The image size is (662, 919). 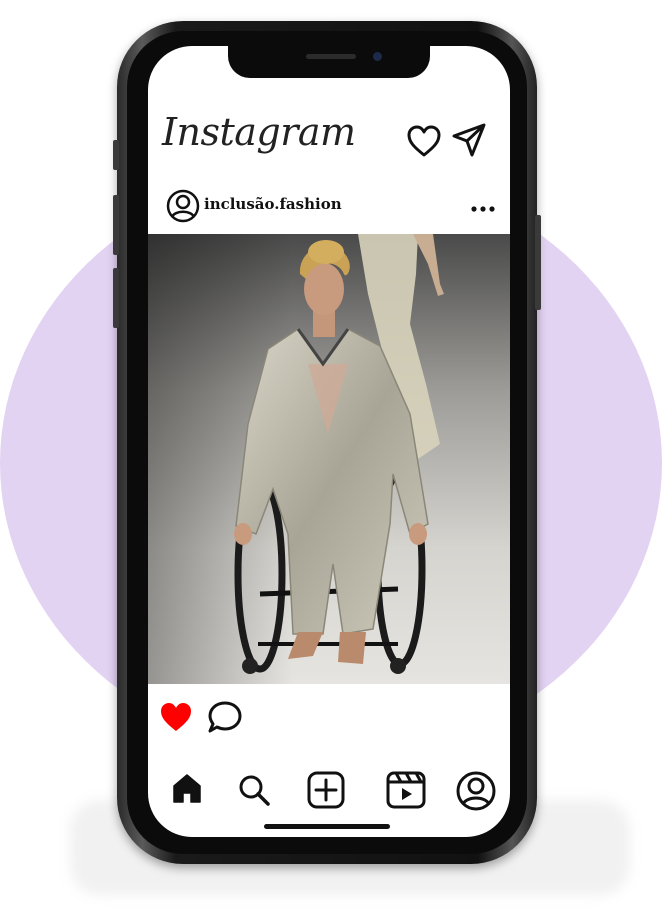 I want to click on notch, so click(x=329, y=62).